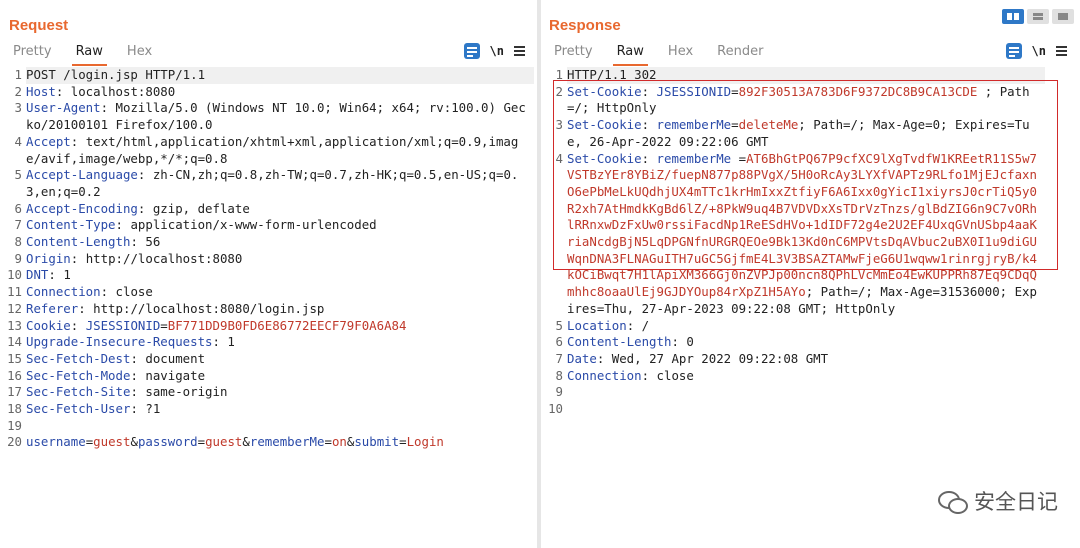  I want to click on code-line: 10 DNT: 1, so click(268, 275).